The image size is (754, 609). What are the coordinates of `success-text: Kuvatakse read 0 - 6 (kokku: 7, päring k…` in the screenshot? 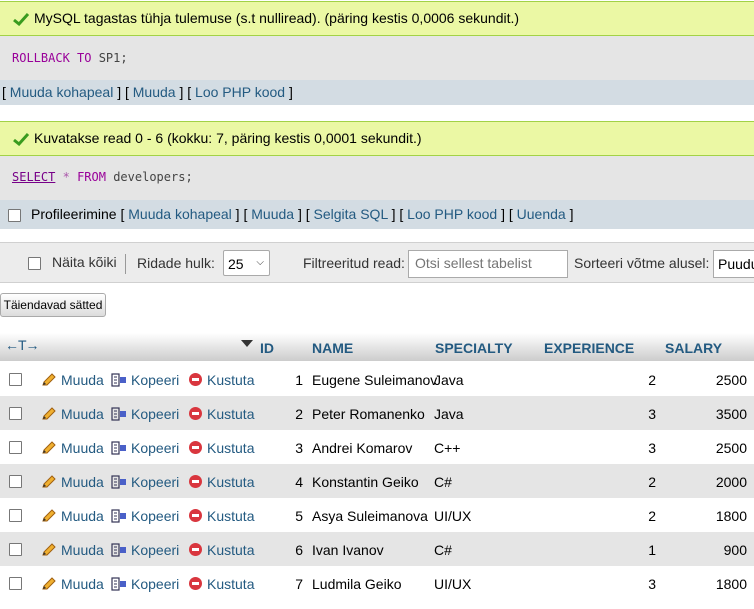 It's located at (228, 138).